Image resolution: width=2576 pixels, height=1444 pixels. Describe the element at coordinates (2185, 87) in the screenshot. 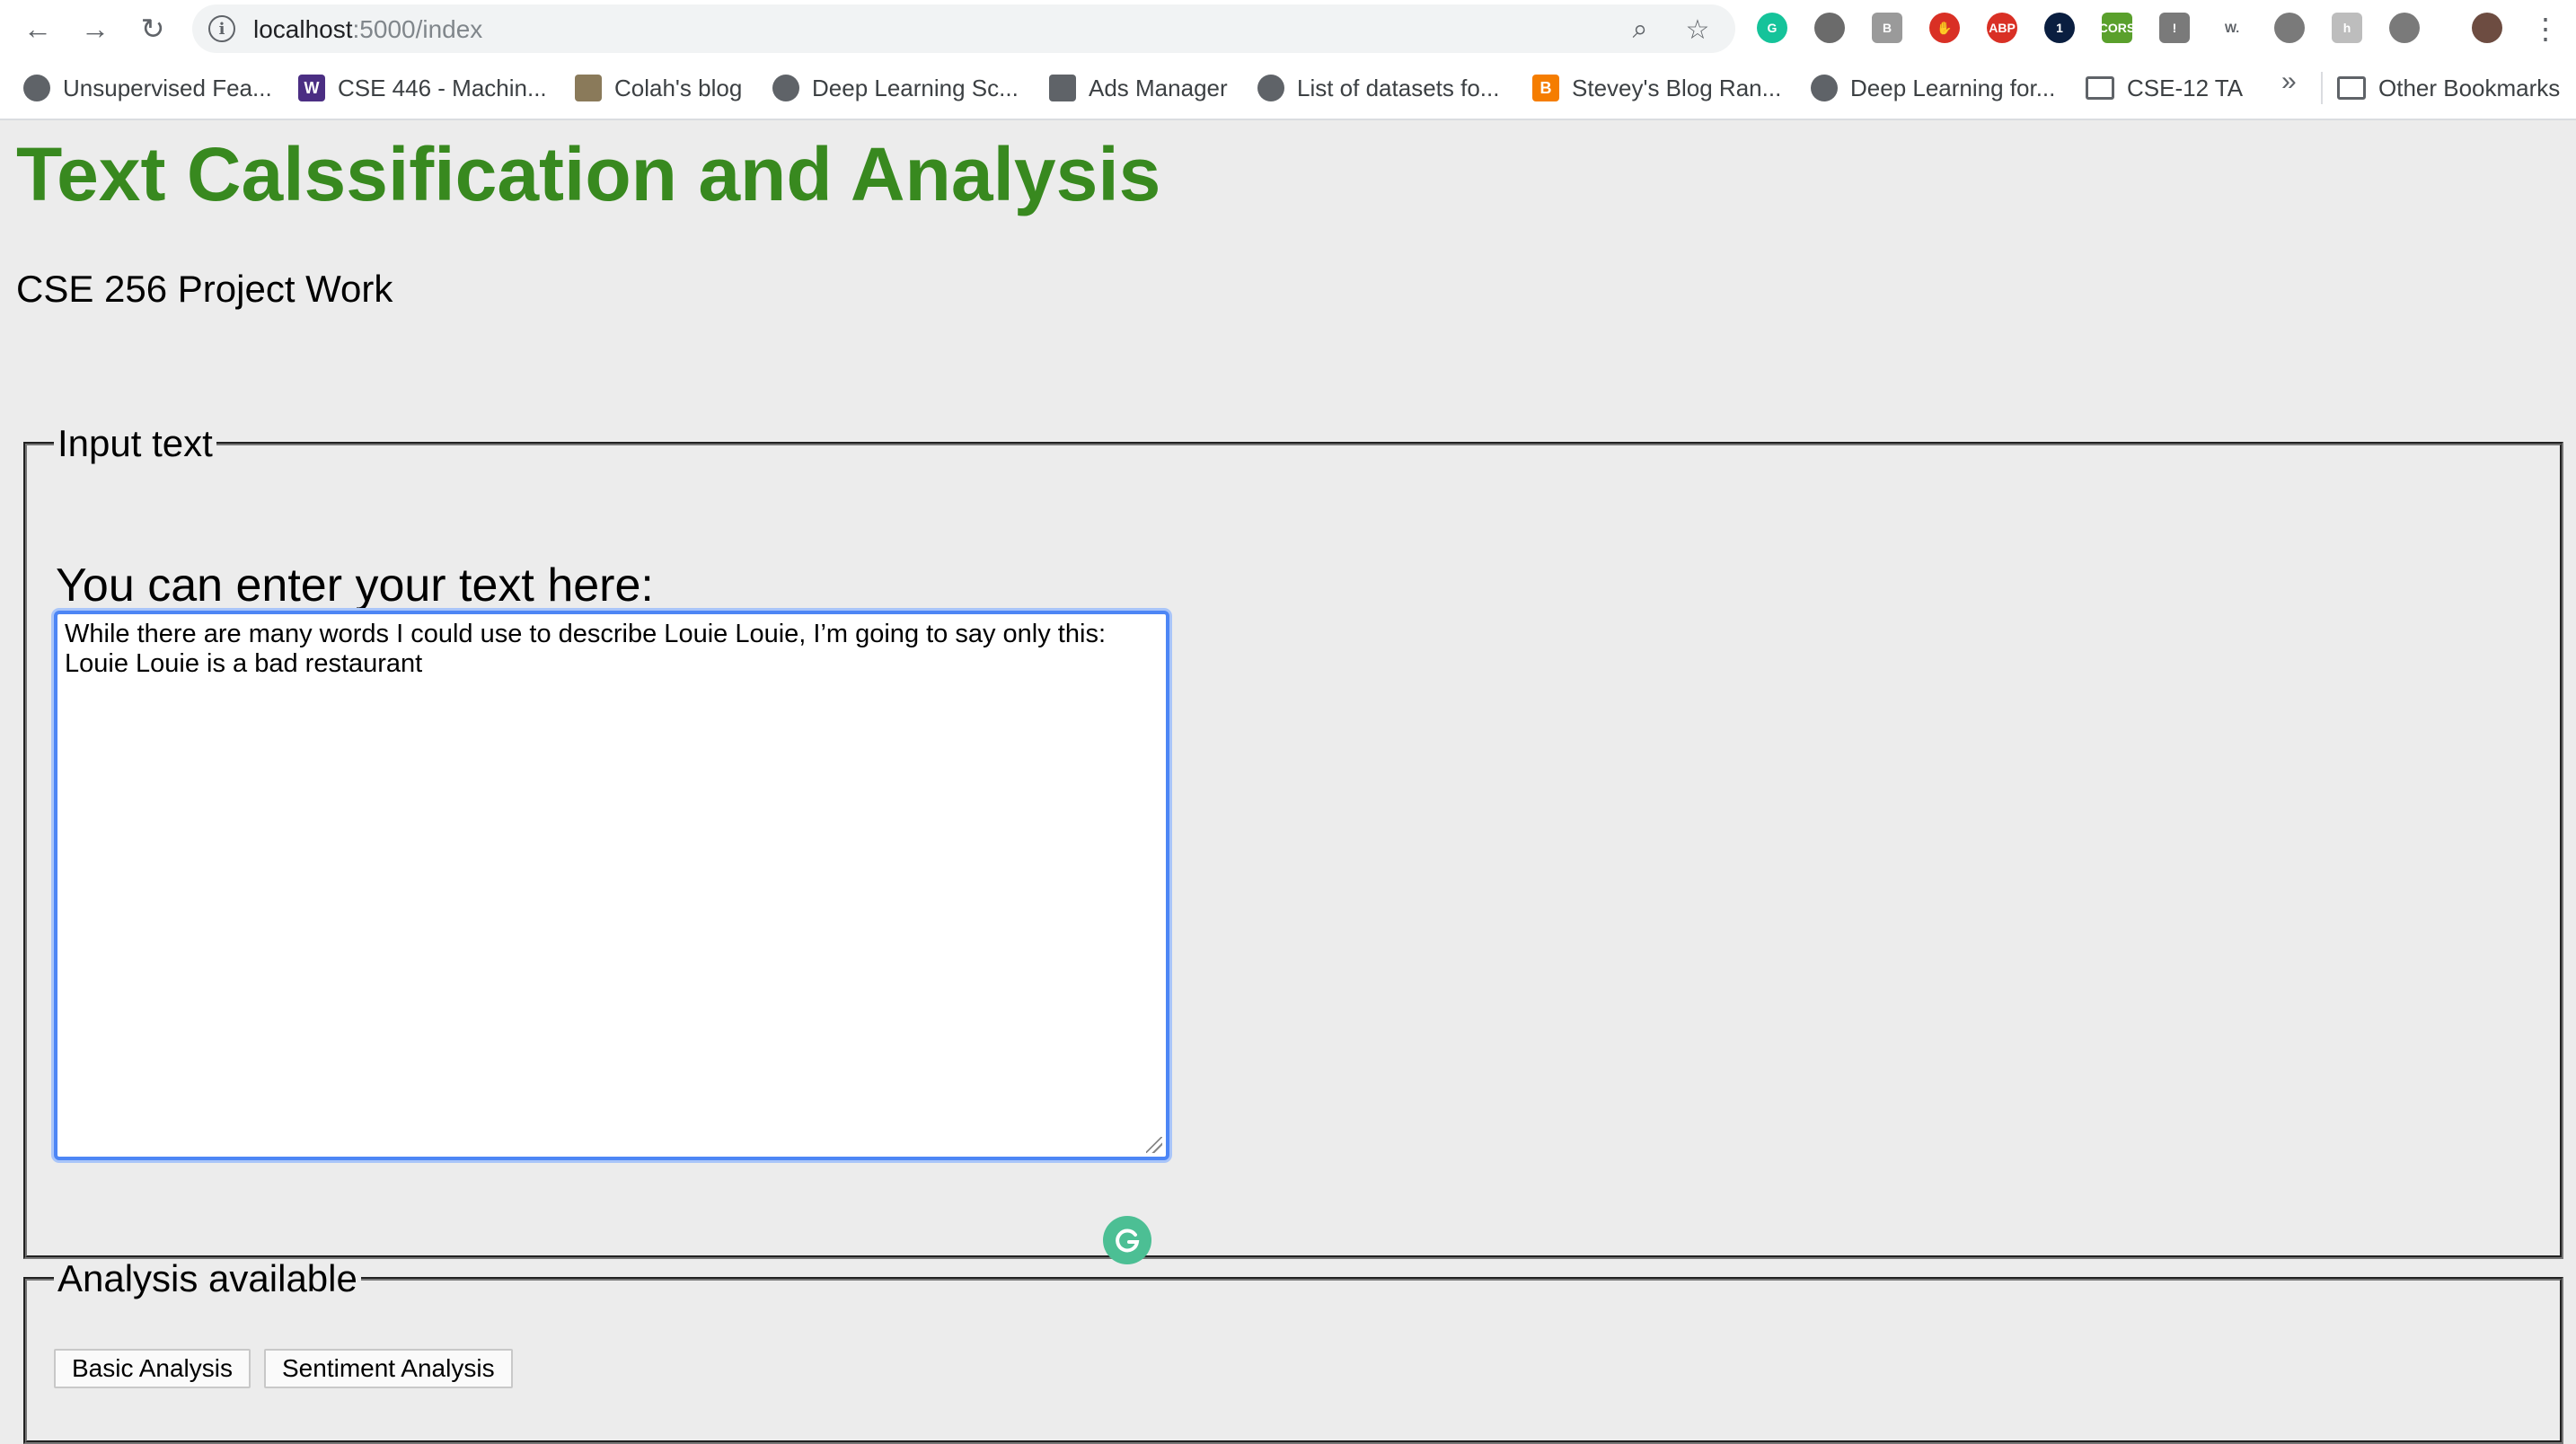

I see `bookmark-label: CSE-12 TA` at that location.